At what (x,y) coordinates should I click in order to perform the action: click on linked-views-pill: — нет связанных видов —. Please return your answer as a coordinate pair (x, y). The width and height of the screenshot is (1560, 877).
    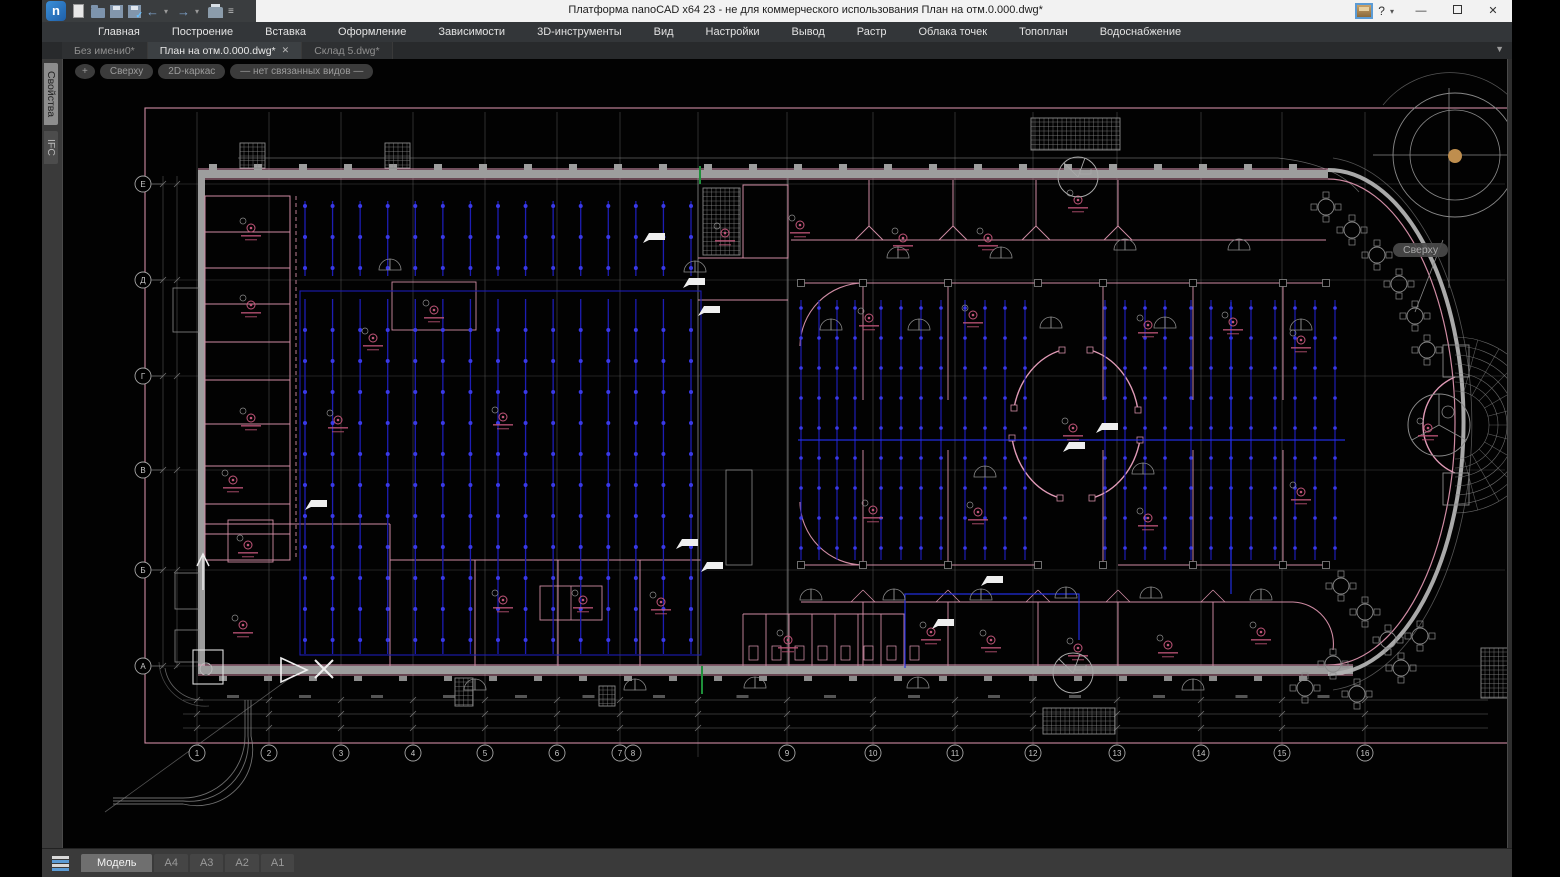
    Looking at the image, I should click on (302, 71).